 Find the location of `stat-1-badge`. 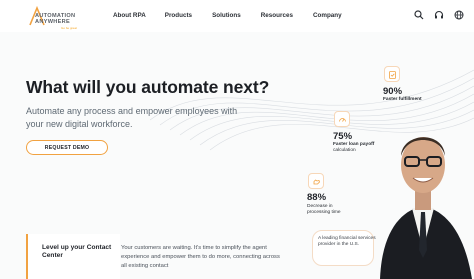

stat-1-badge is located at coordinates (392, 74).